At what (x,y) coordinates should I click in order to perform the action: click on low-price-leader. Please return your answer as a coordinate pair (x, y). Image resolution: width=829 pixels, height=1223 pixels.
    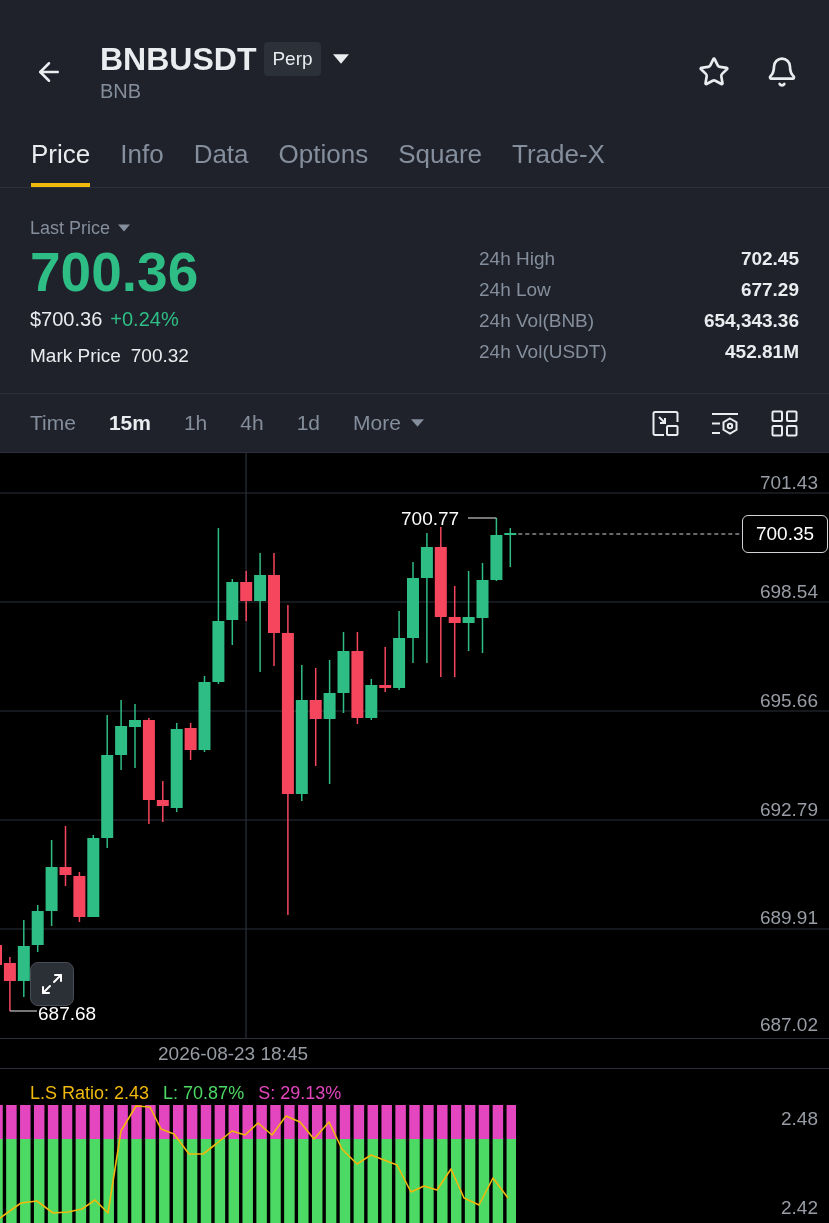
    Looking at the image, I should click on (23, 1011).